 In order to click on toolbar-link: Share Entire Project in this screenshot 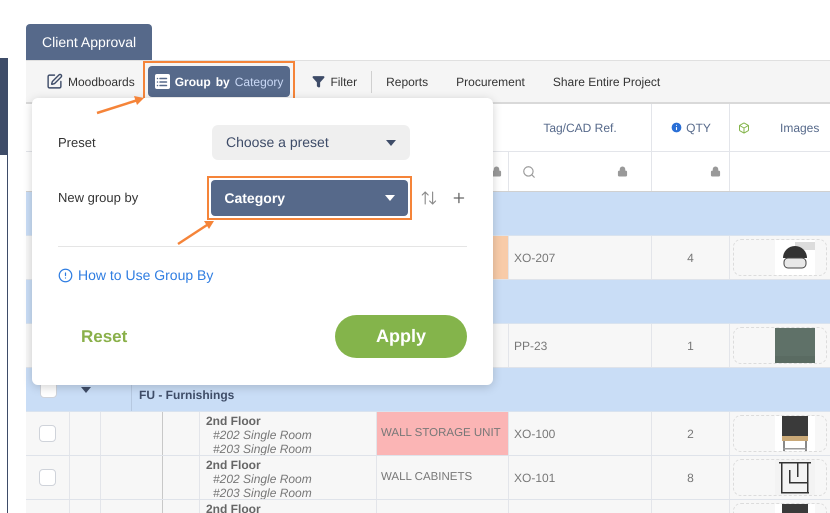, I will do `click(606, 81)`.